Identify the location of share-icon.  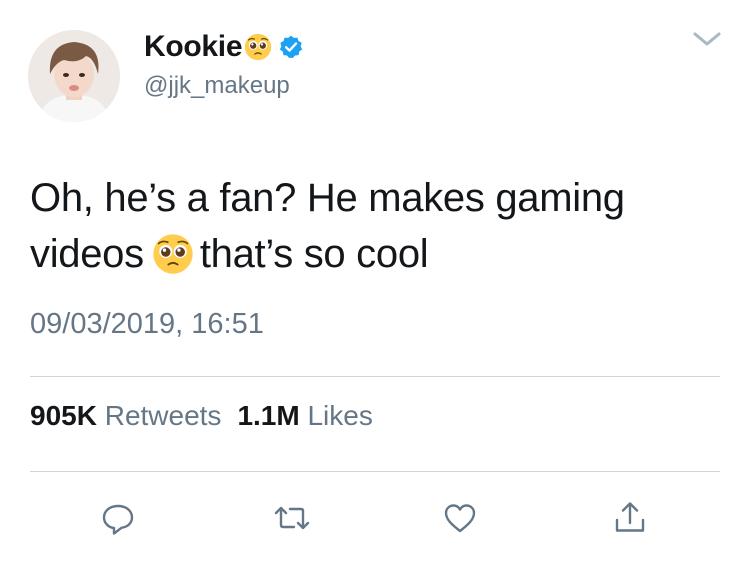
(630, 518).